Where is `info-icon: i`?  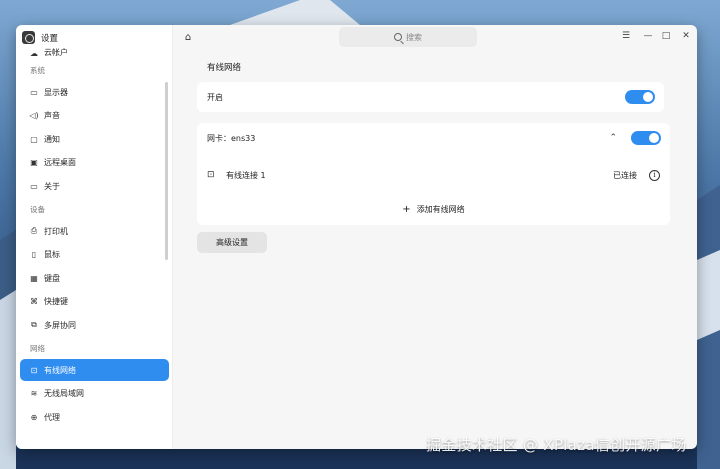 info-icon: i is located at coordinates (654, 175).